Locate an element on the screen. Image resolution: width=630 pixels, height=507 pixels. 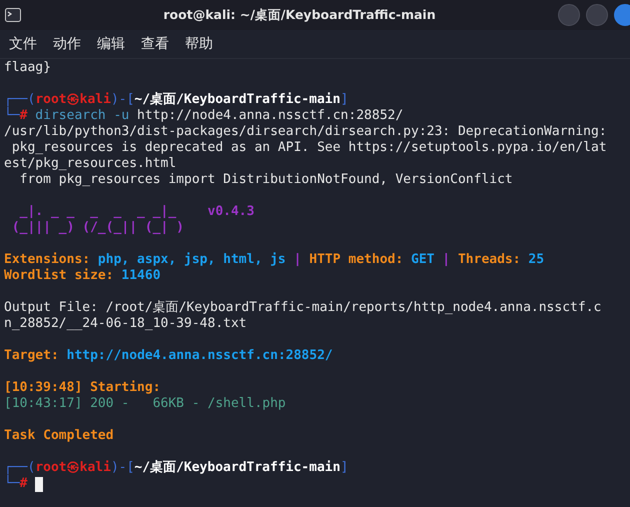
minimize-button is located at coordinates (569, 15).